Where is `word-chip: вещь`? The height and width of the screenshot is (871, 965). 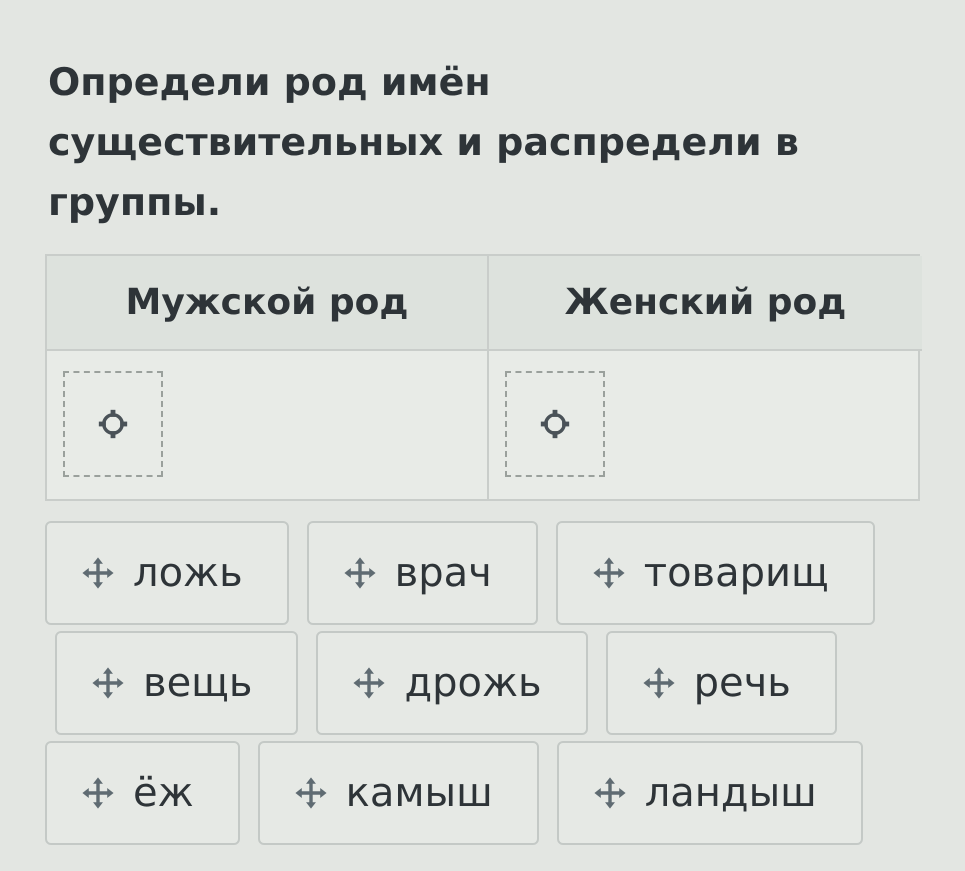
word-chip: вещь is located at coordinates (176, 683).